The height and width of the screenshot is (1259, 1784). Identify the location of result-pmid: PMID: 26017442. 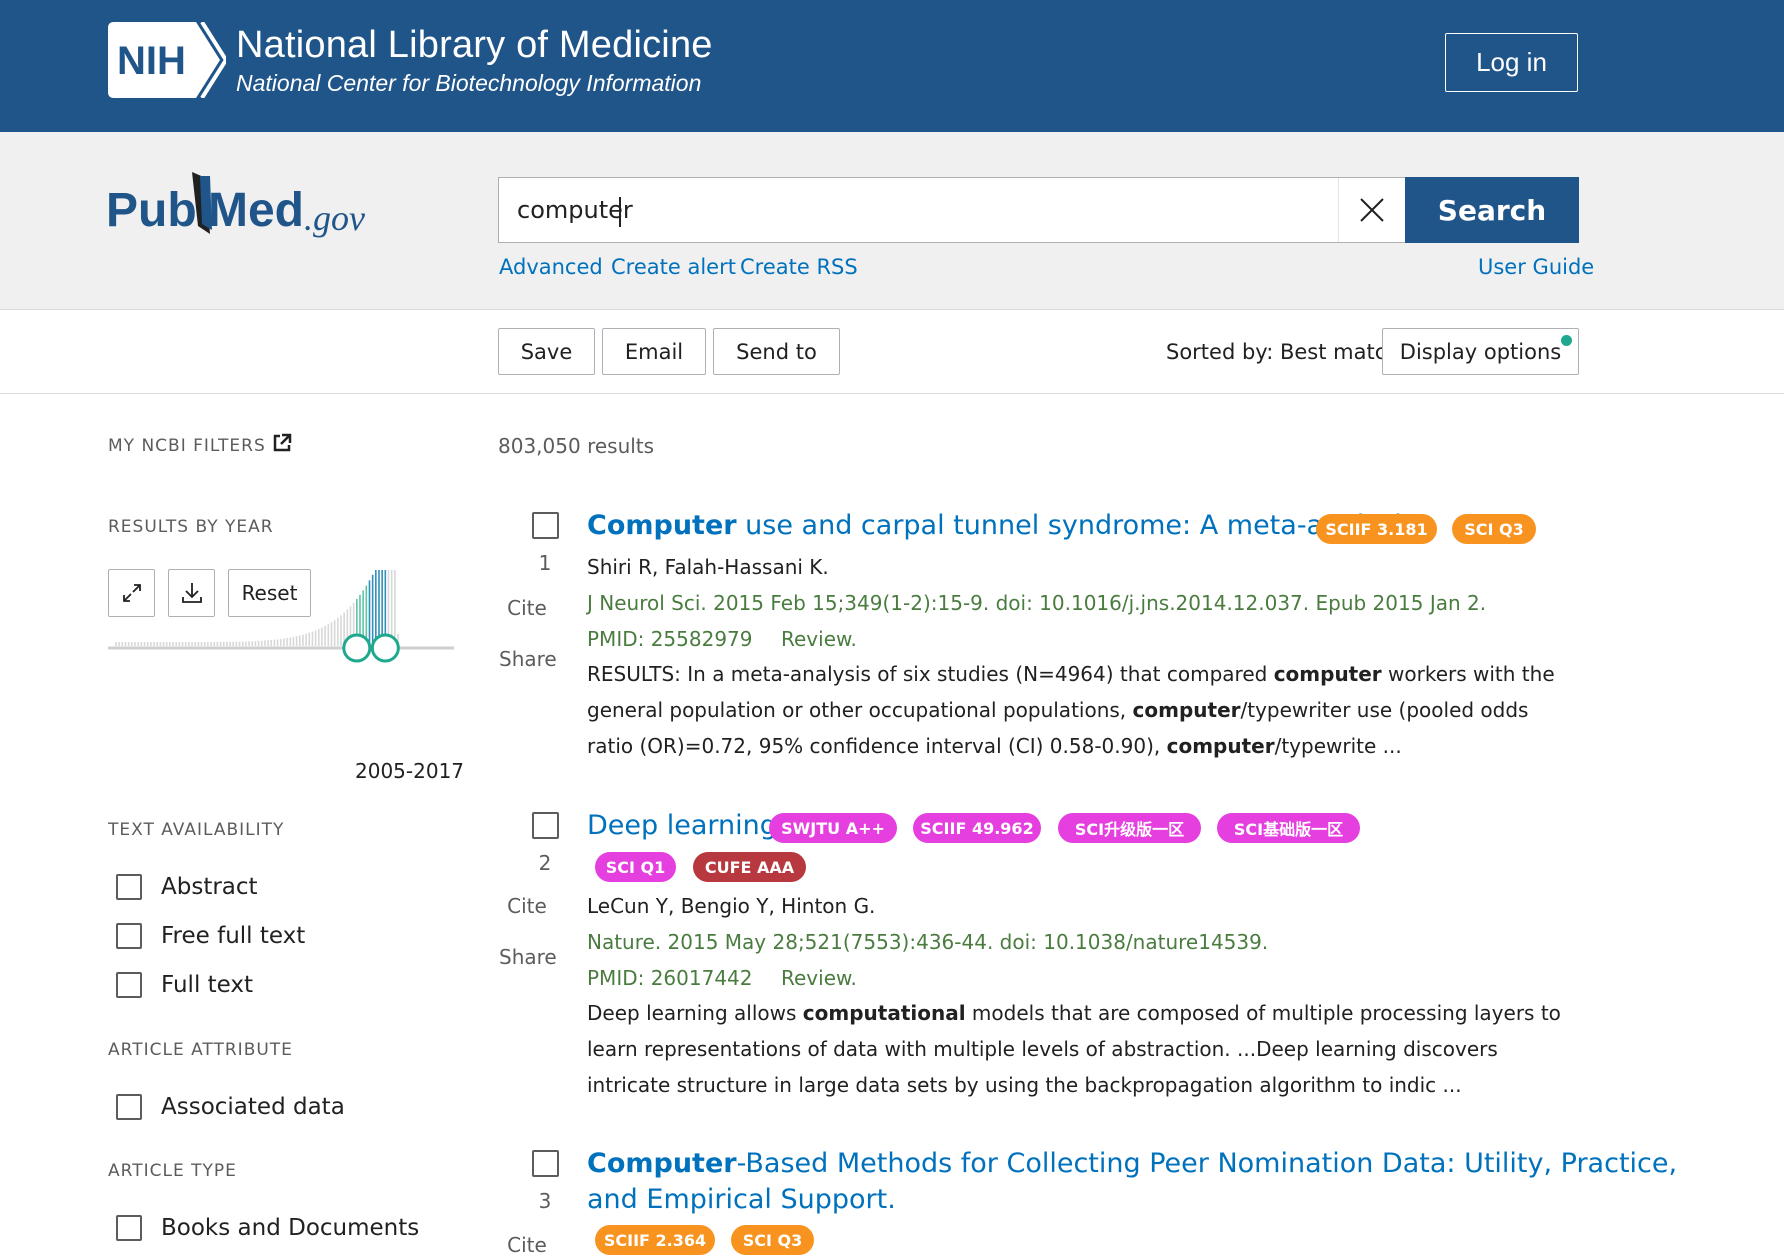
(670, 978).